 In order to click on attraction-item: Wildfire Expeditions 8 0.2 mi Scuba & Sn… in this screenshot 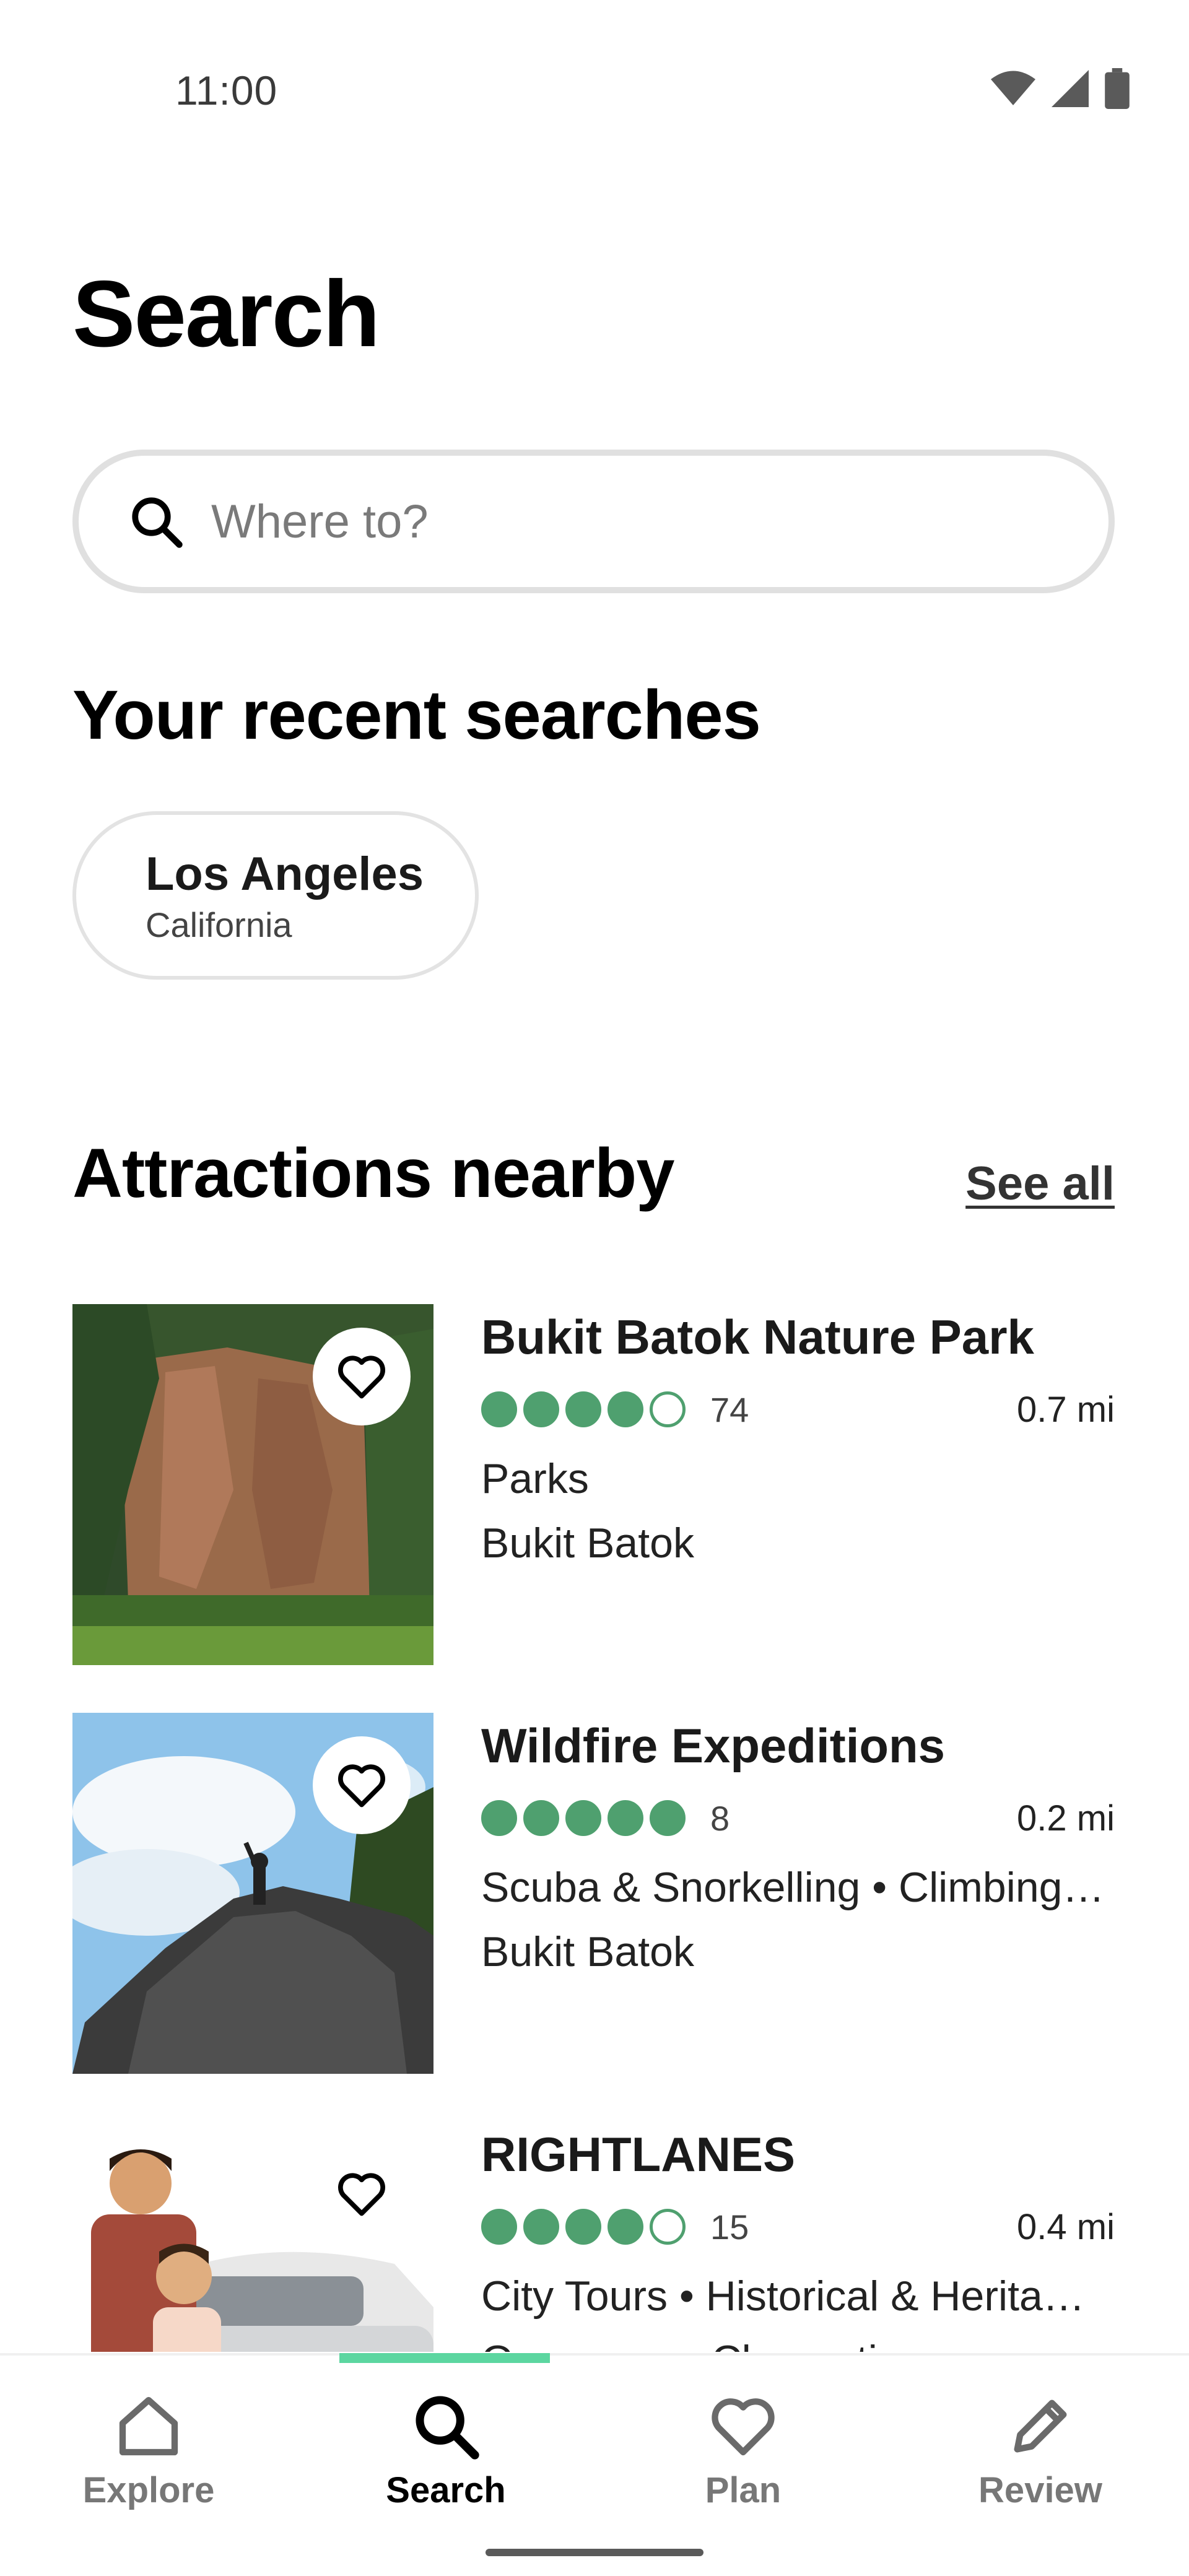, I will do `click(593, 1917)`.